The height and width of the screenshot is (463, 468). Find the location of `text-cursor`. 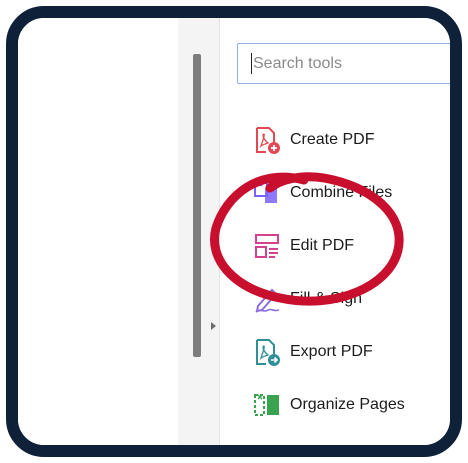

text-cursor is located at coordinates (251, 63).